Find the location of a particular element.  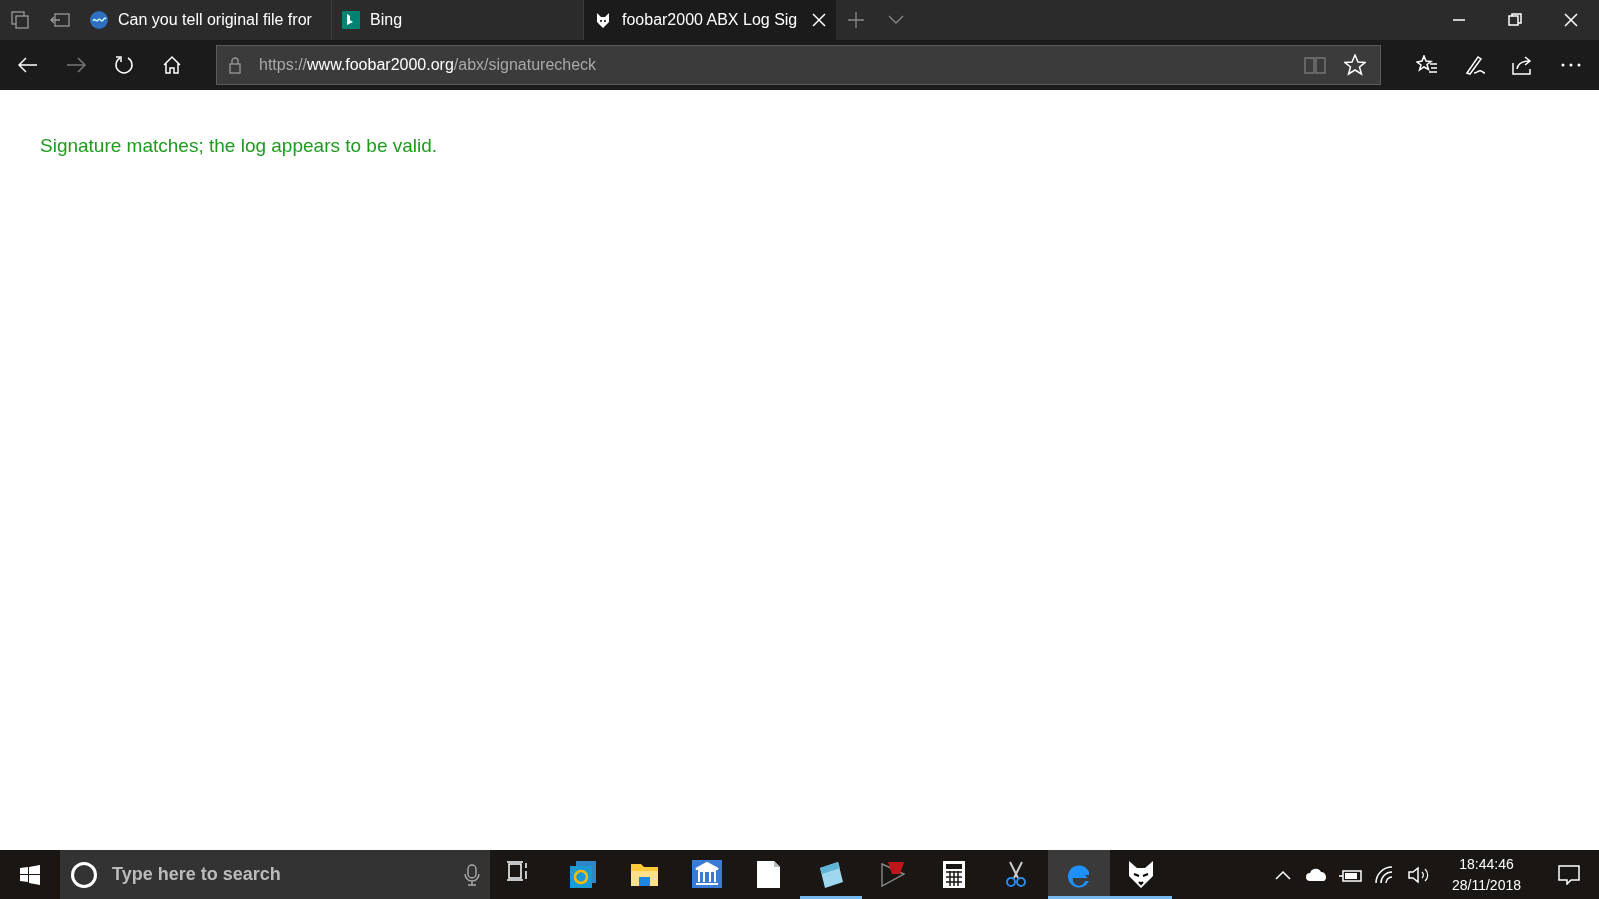

plus-icon is located at coordinates (856, 20).